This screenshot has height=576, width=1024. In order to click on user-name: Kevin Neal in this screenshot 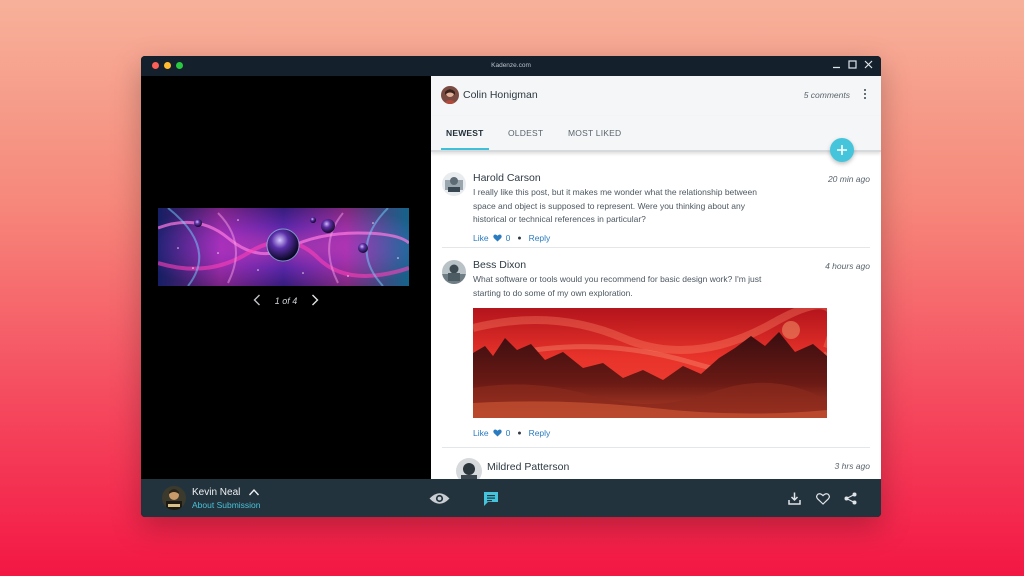, I will do `click(216, 492)`.